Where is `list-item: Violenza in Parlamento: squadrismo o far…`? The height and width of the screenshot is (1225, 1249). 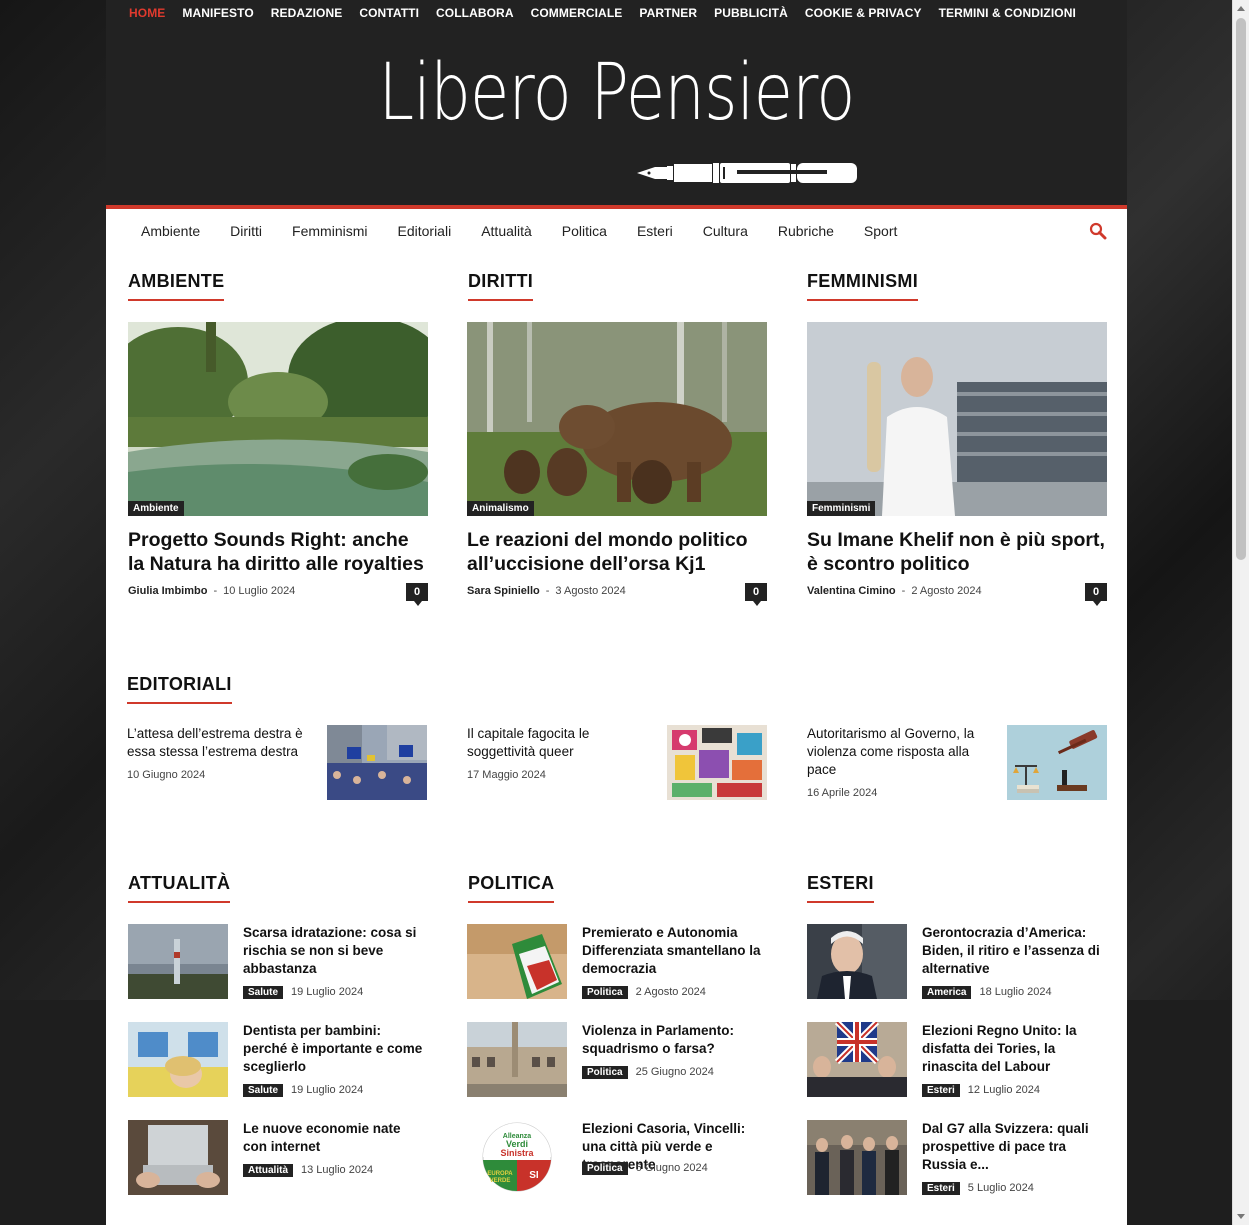 list-item: Violenza in Parlamento: squadrismo o far… is located at coordinates (617, 1061).